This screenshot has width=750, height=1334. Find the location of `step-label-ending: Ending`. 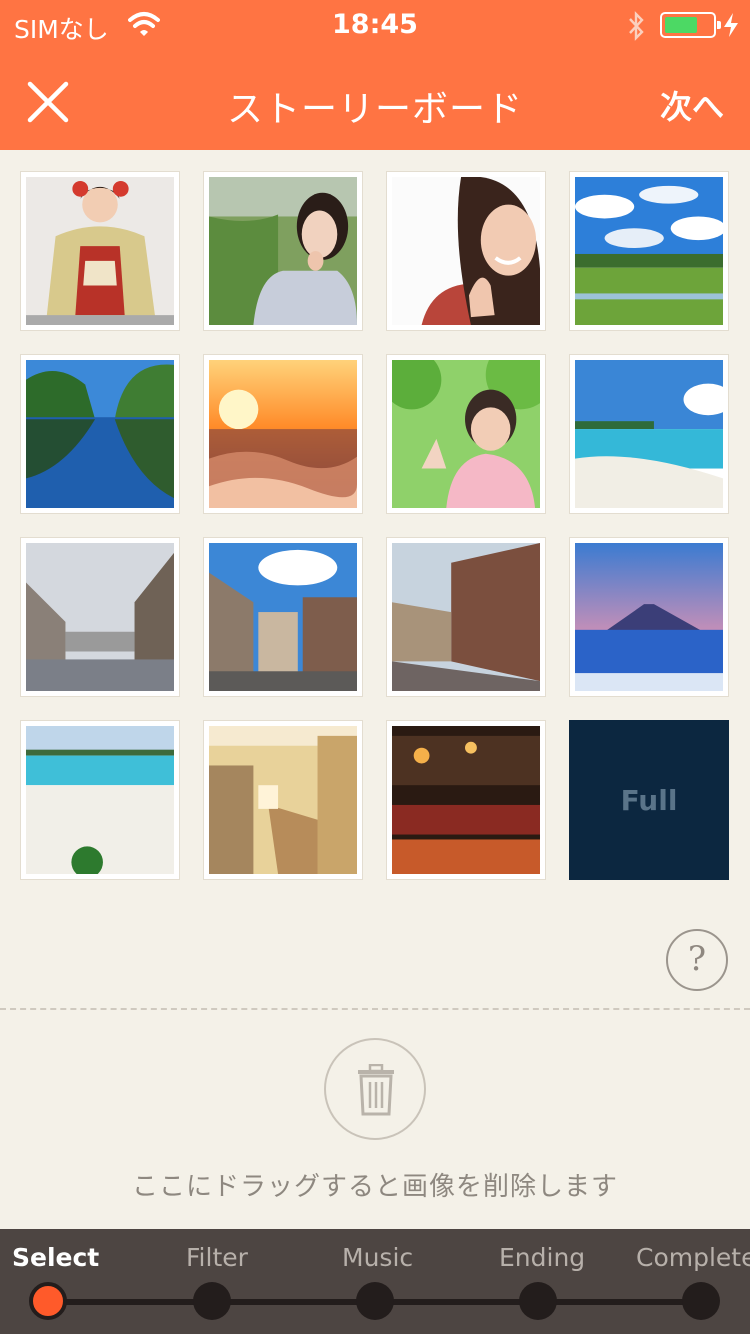

step-label-ending: Ending is located at coordinates (542, 1257).